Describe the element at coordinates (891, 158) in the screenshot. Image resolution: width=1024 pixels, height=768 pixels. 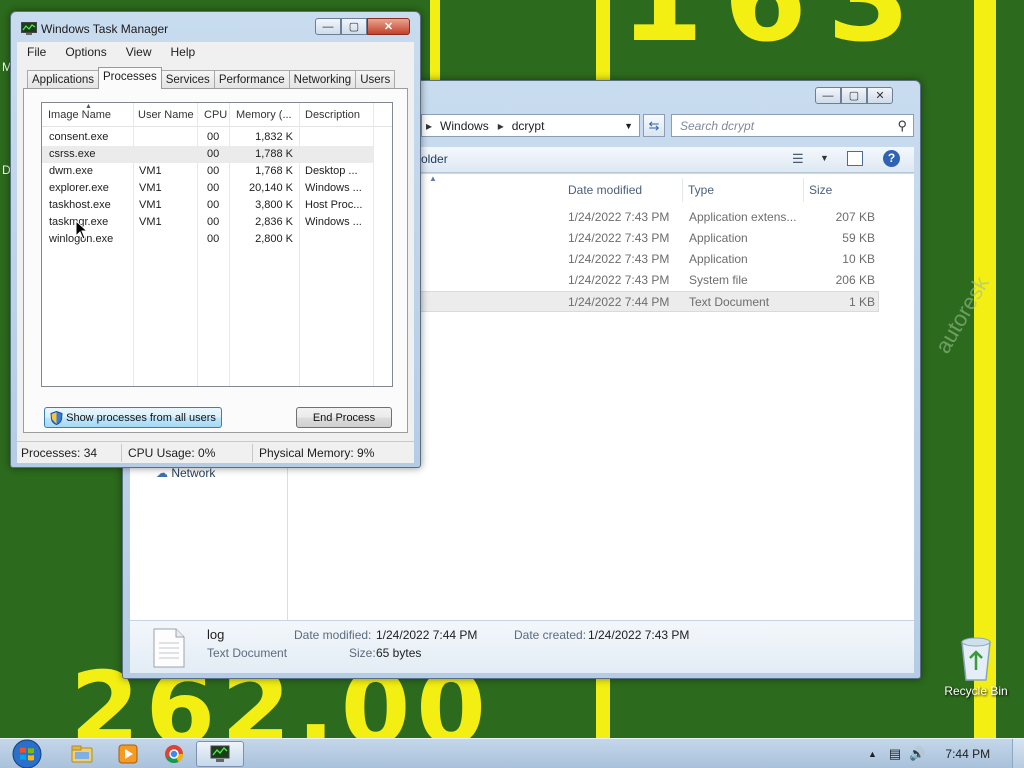
I see `help-icon: ?` at that location.